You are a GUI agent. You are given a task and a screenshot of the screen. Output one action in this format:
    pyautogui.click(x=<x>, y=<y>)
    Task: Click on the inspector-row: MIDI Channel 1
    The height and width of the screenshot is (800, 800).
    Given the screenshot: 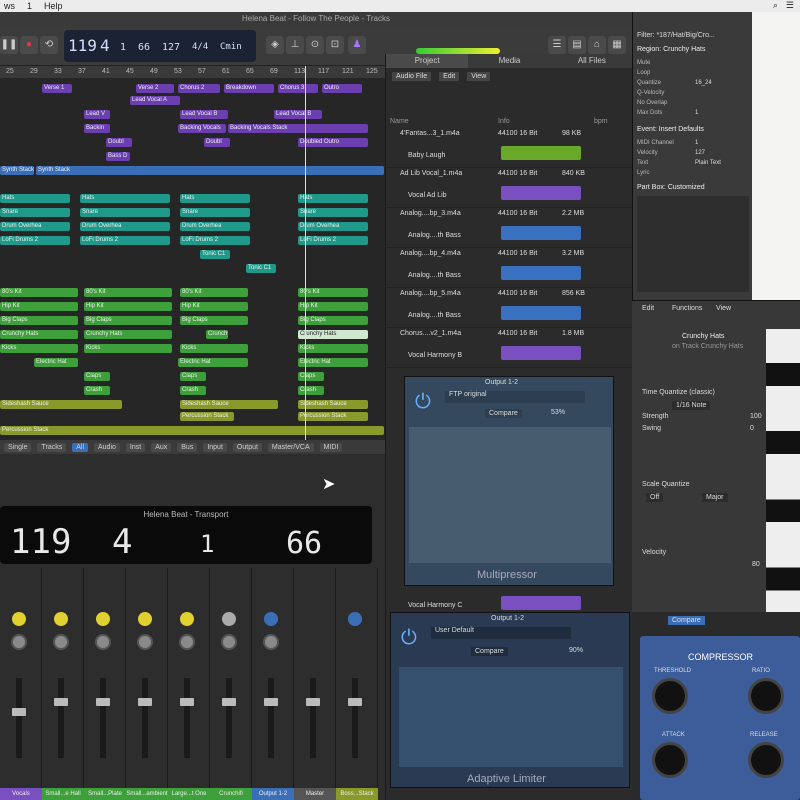 What is the action you would take?
    pyautogui.click(x=693, y=144)
    